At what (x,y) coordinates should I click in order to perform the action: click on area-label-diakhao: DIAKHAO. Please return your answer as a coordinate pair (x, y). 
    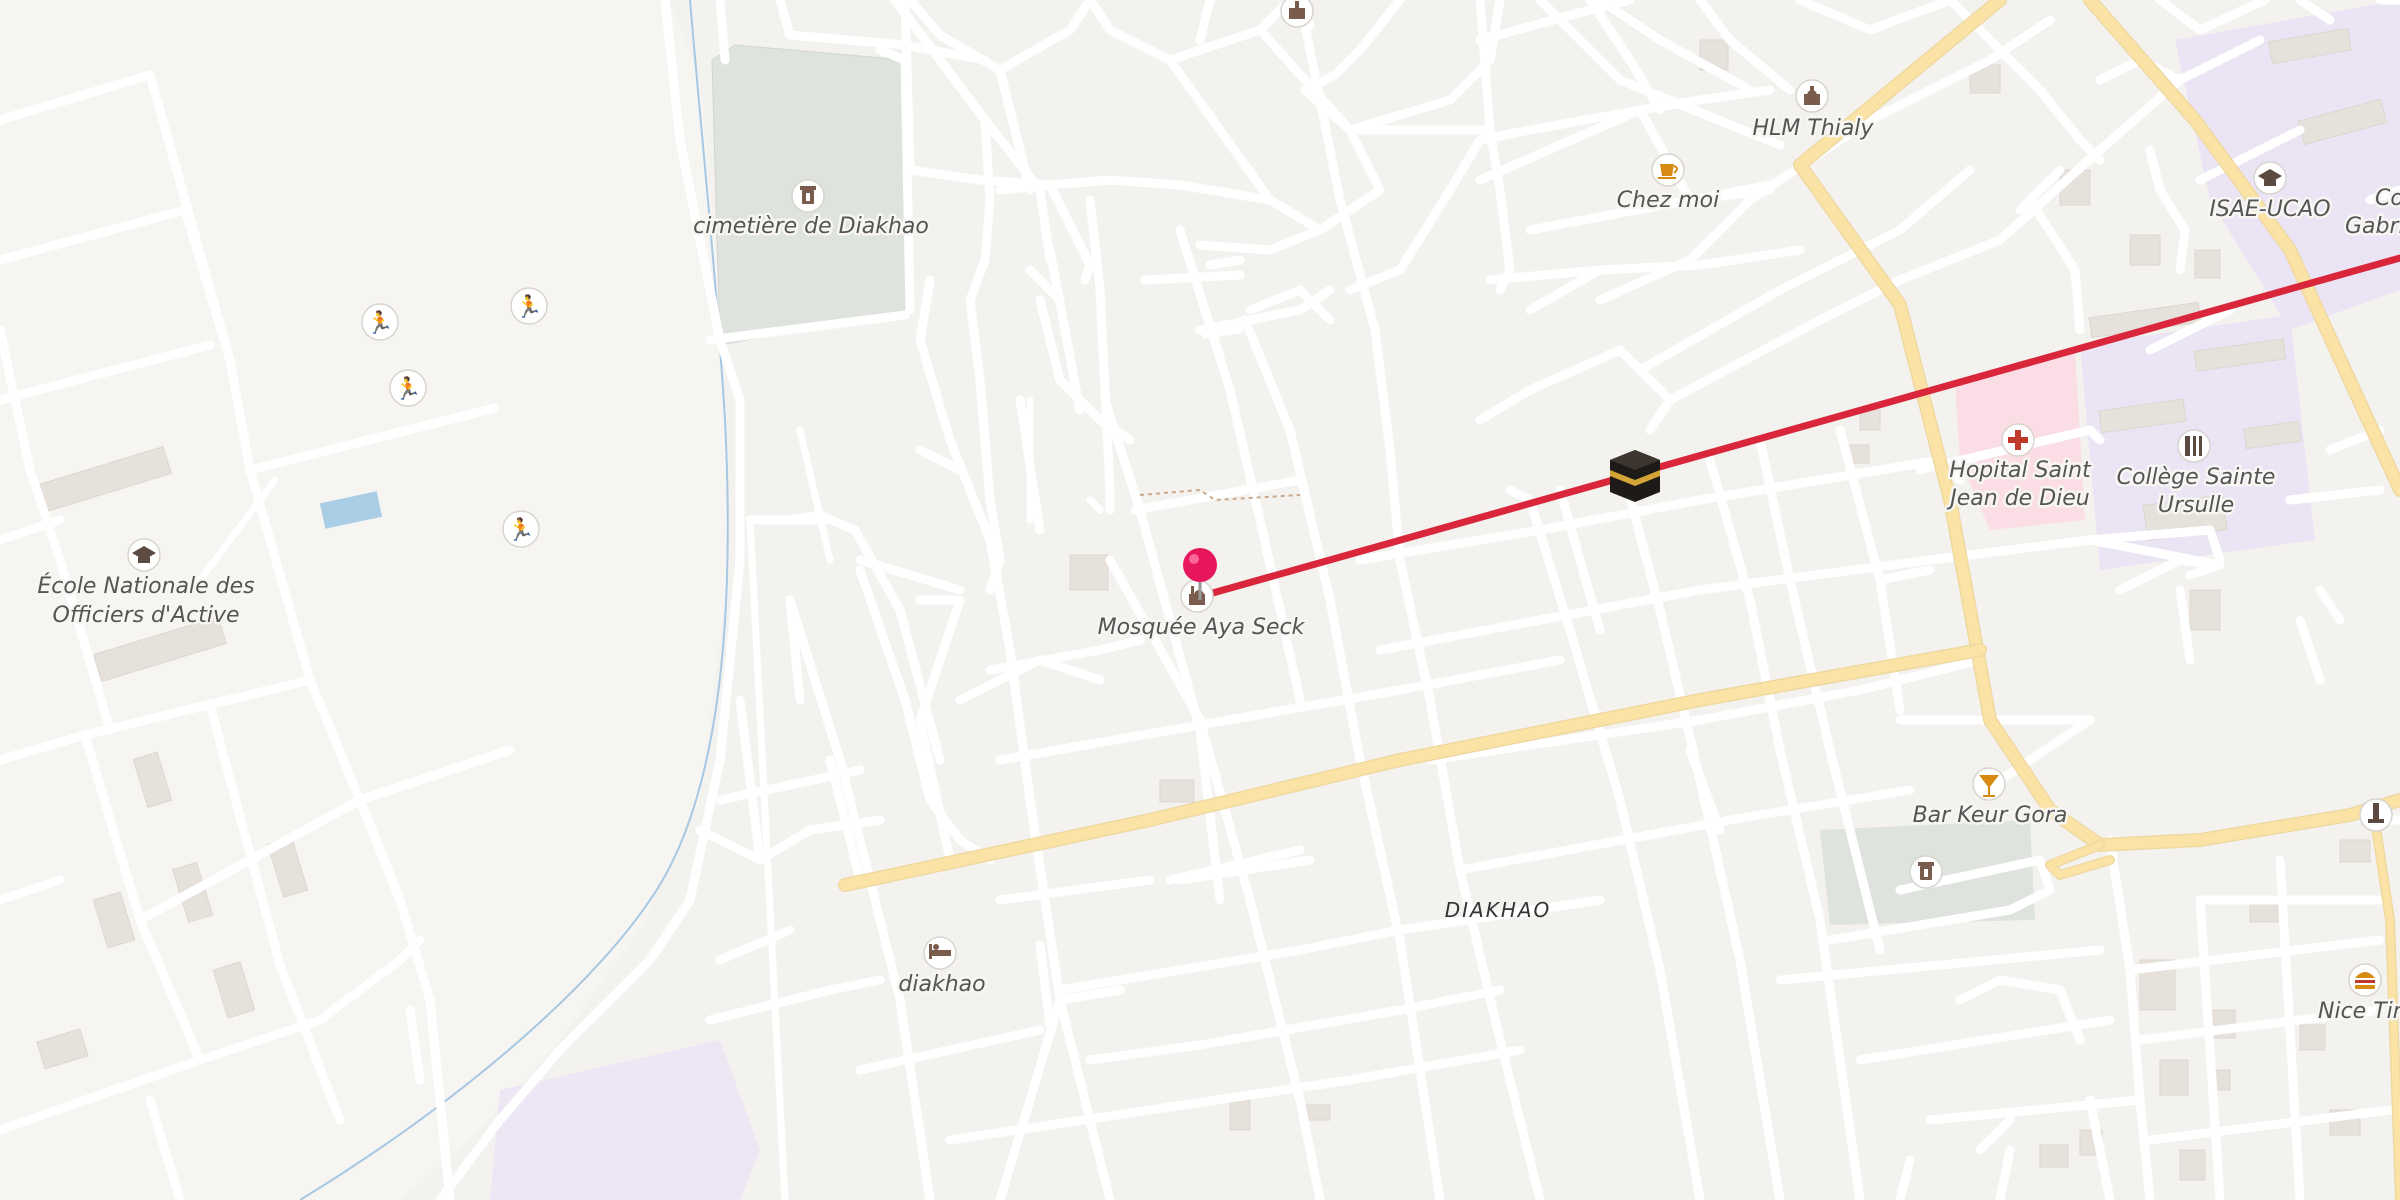
    Looking at the image, I should click on (1498, 910).